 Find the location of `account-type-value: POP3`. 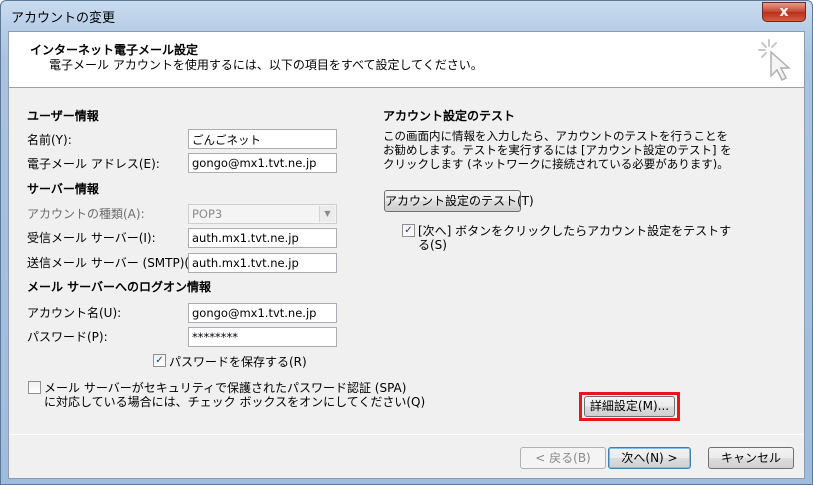

account-type-value: POP3 is located at coordinates (207, 214).